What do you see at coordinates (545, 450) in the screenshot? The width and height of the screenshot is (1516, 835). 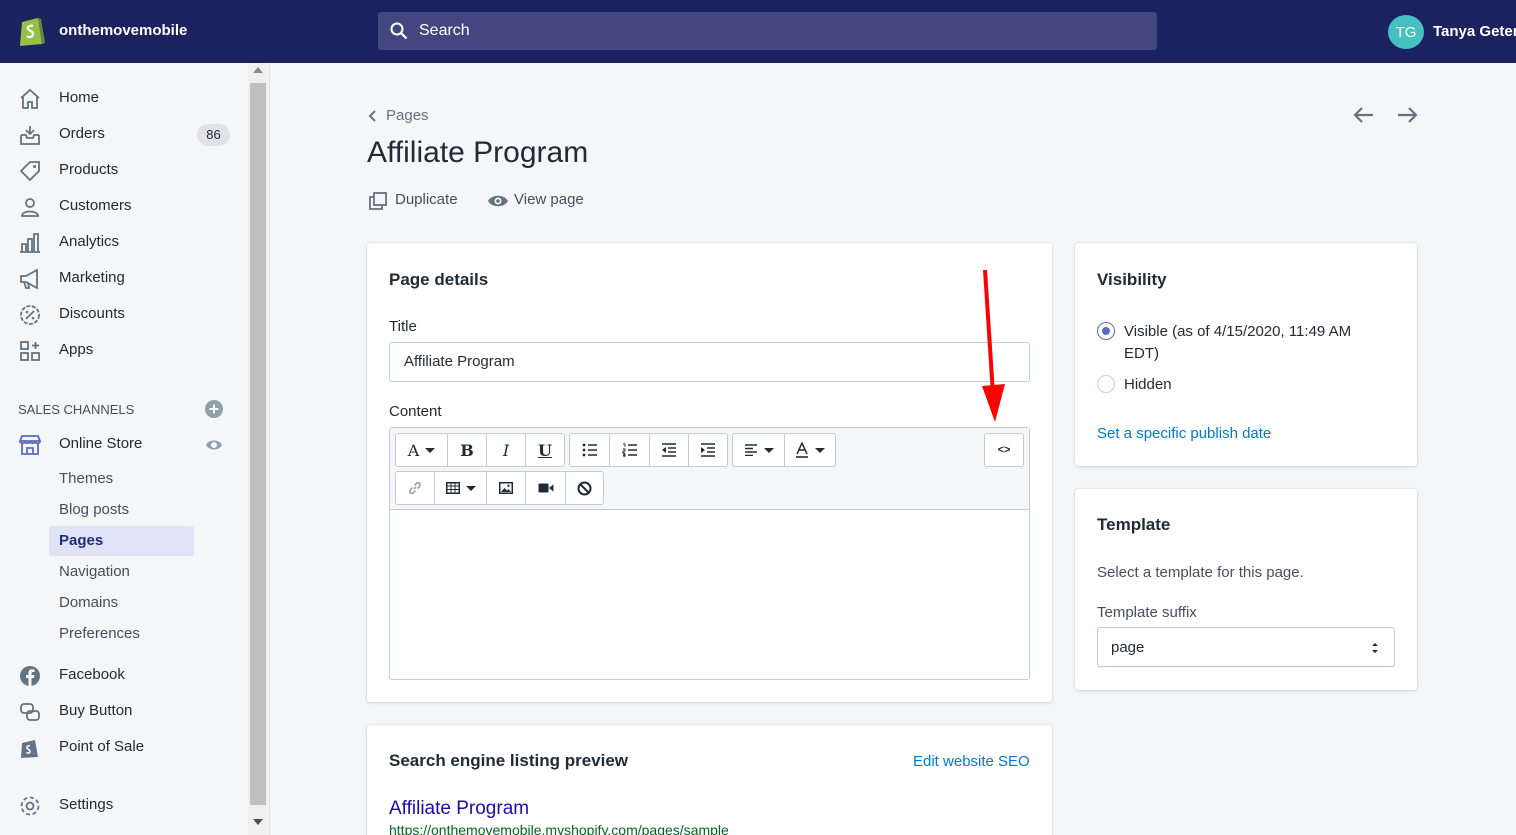 I see `underline-button: U` at bounding box center [545, 450].